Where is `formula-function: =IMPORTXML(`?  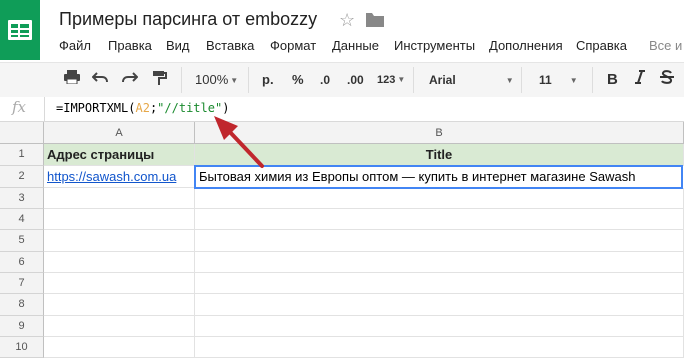 formula-function: =IMPORTXML( is located at coordinates (96, 108).